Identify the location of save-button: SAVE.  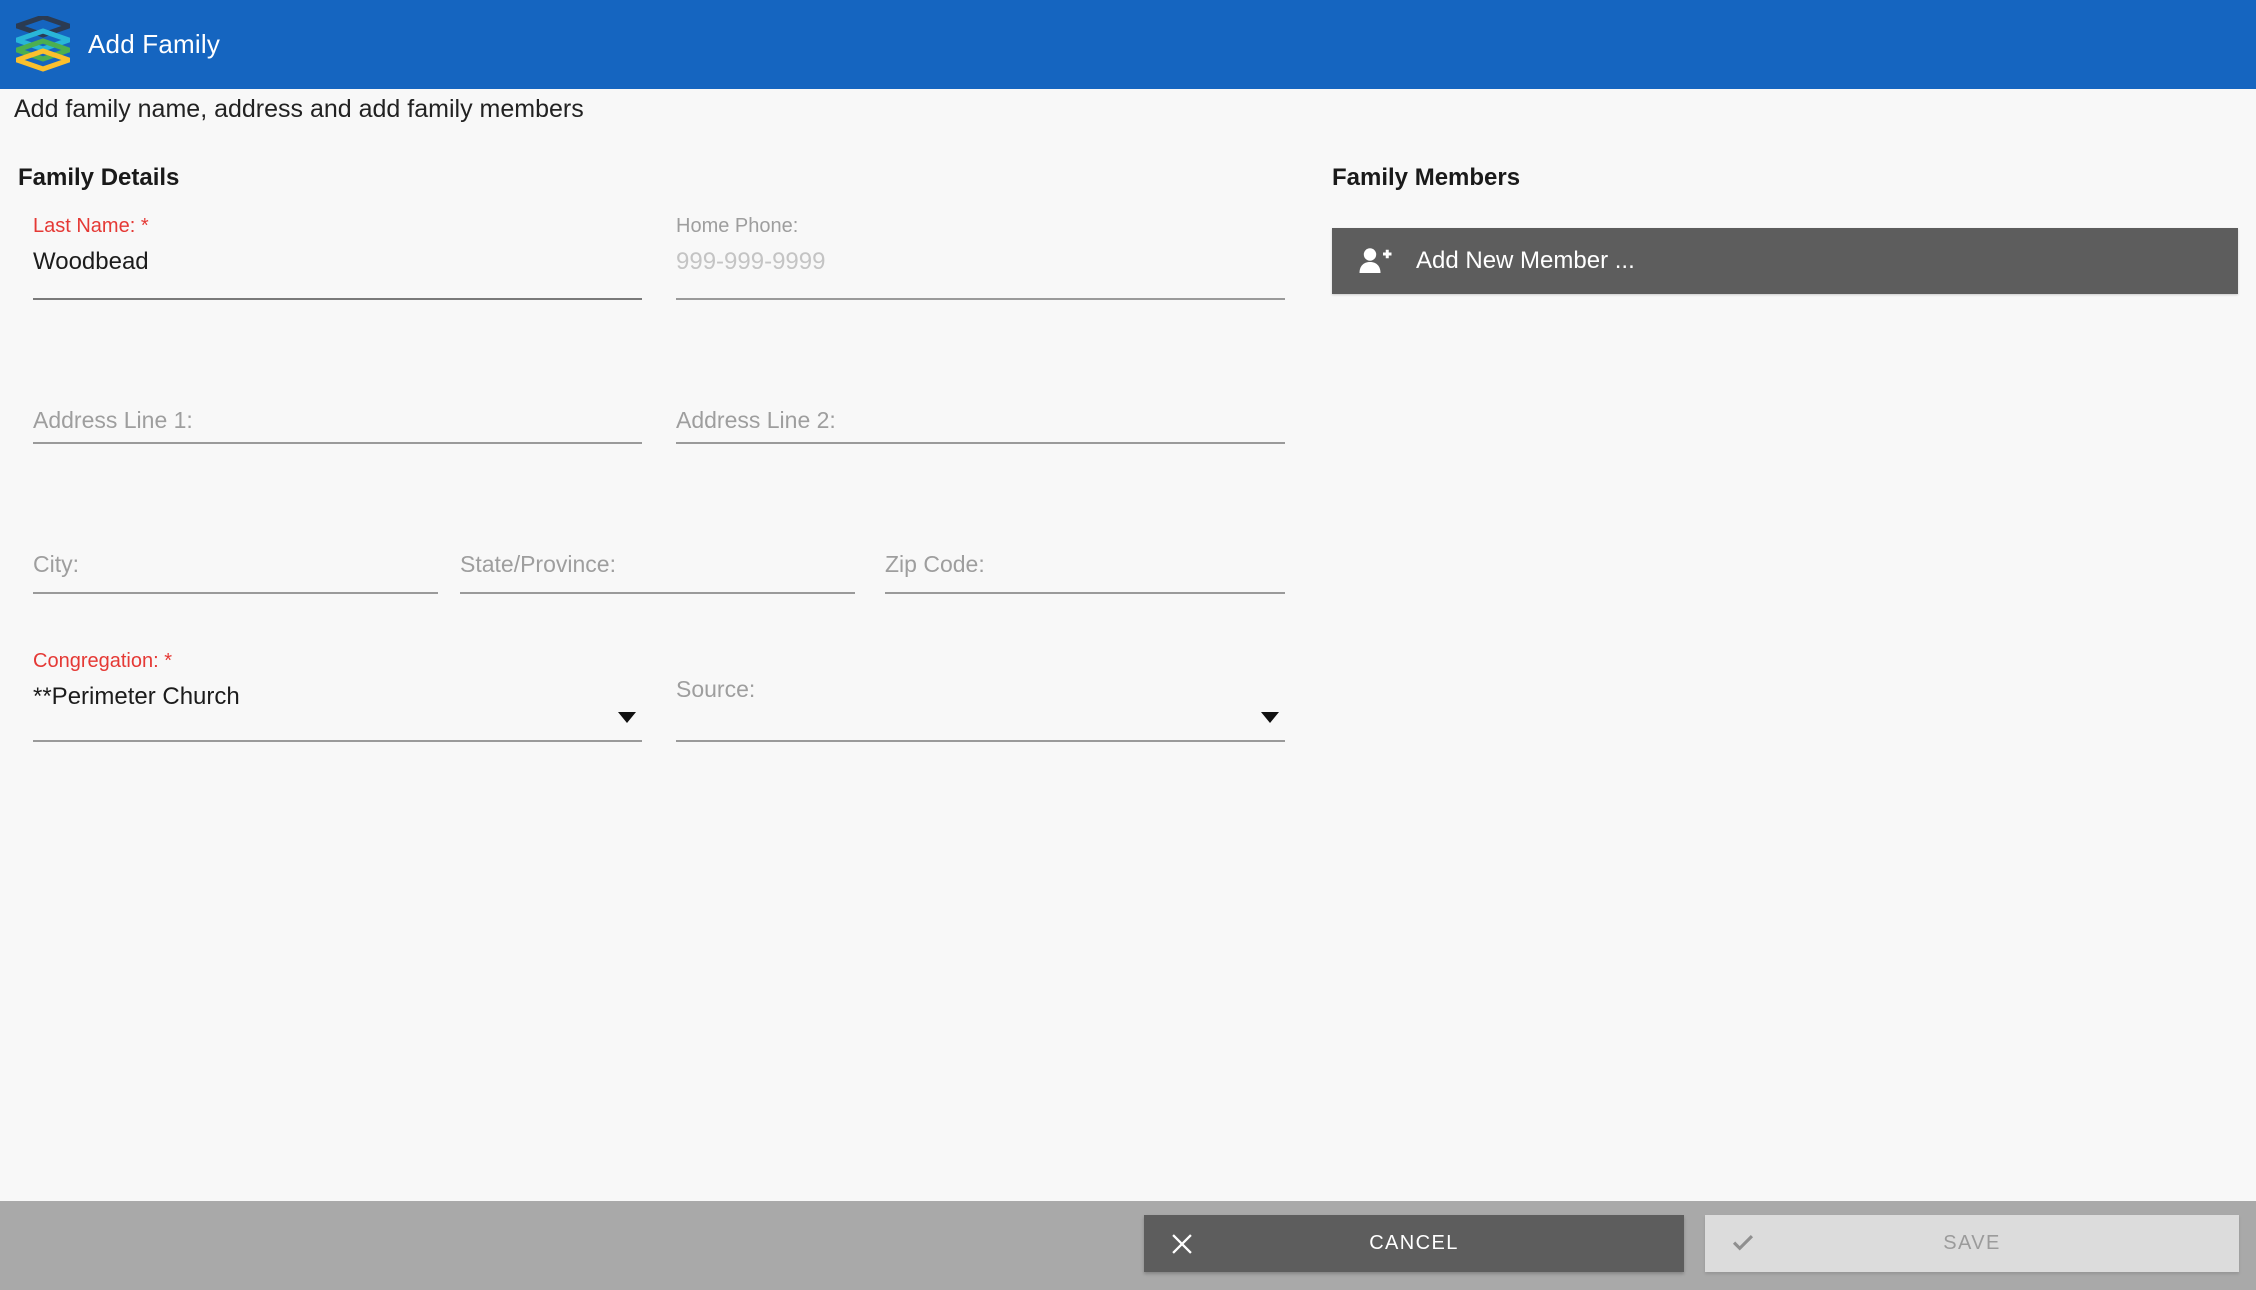
(1972, 1243).